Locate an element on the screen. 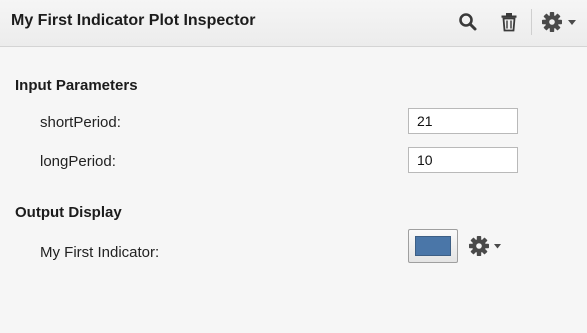 This screenshot has height=333, width=587. trash-icon is located at coordinates (509, 22).